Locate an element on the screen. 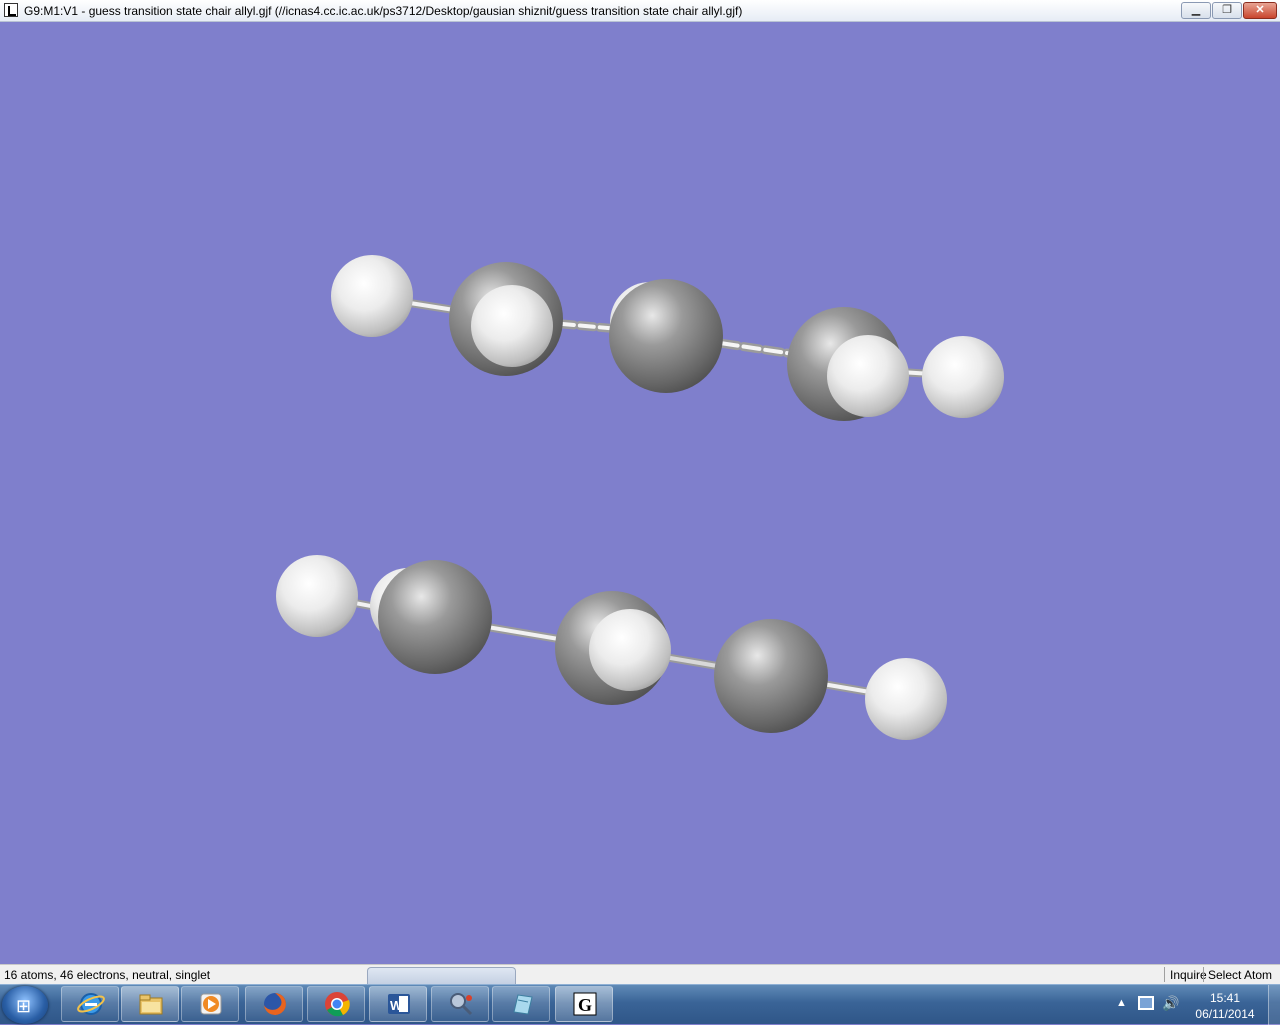 The height and width of the screenshot is (1025, 1280). taskbar-editor is located at coordinates (521, 1004).